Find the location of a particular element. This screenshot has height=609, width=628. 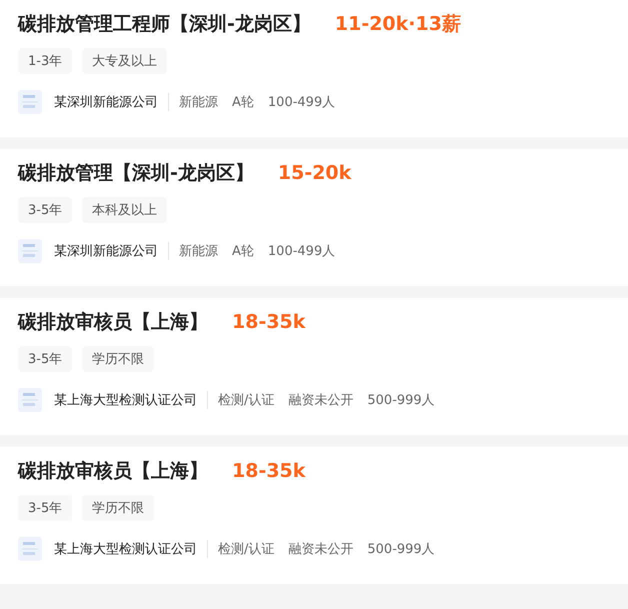

job-title: 碳排放管理【深圳-龙岗区】 is located at coordinates (136, 173).